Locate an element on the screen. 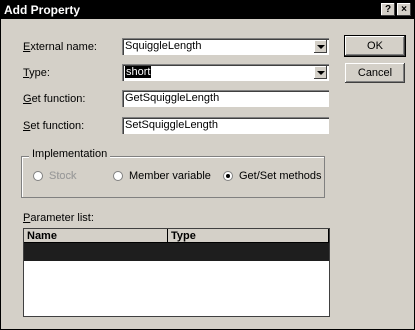 The width and height of the screenshot is (415, 330). set-function-input: SetSquiggleLength is located at coordinates (225, 125).